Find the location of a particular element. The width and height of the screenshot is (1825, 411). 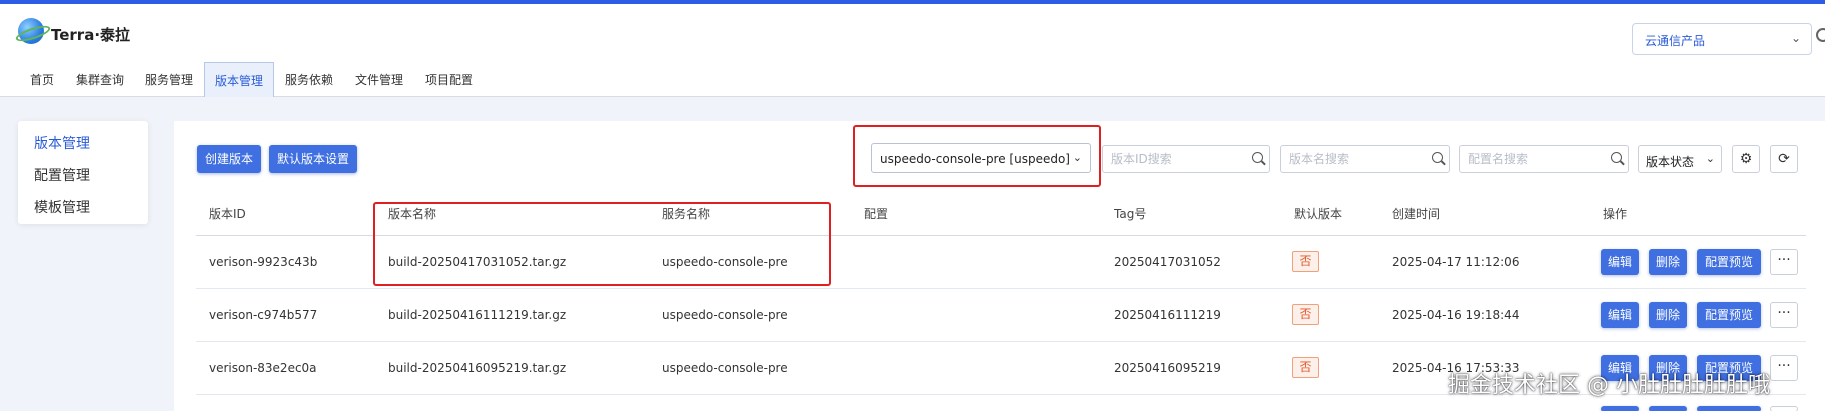

cell-version-name: build-20250416095219.tar.gz is located at coordinates (477, 368).